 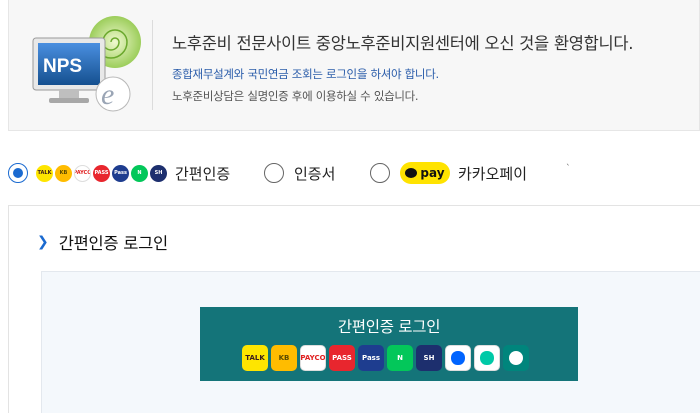 I want to click on panel-title-text: 간편인증 로그인, so click(x=113, y=243).